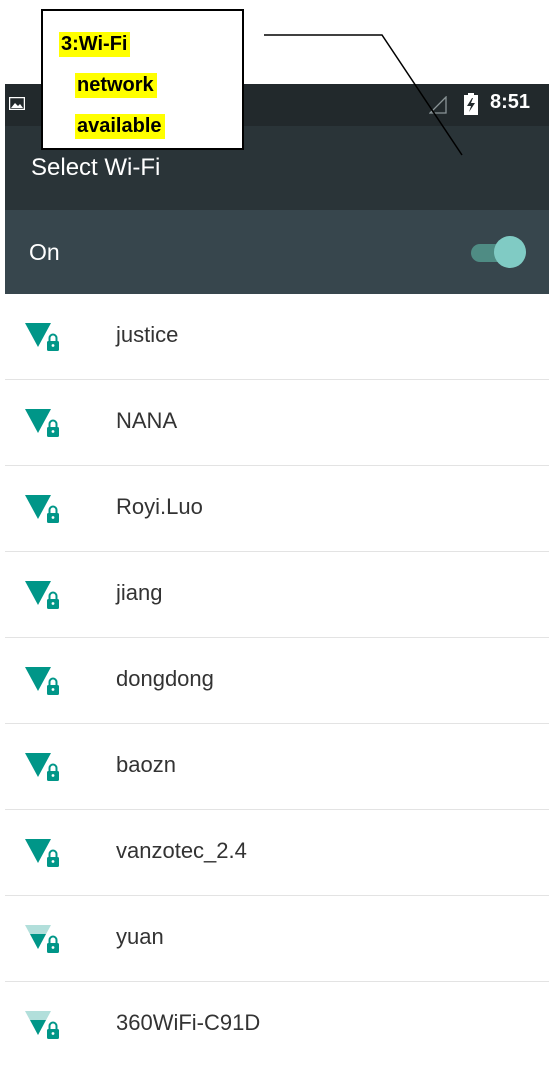  Describe the element at coordinates (277, 423) in the screenshot. I see `list-item: NANA` at that location.